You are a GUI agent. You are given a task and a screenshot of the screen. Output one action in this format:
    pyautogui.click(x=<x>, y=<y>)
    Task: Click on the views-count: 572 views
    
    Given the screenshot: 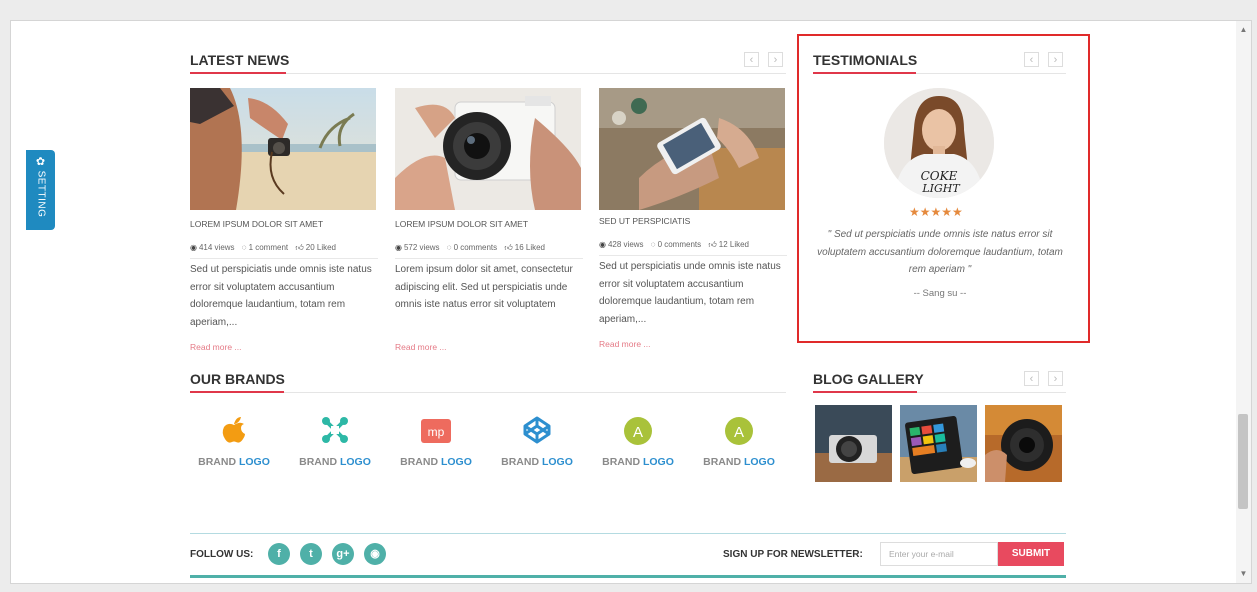 What is the action you would take?
    pyautogui.click(x=421, y=247)
    